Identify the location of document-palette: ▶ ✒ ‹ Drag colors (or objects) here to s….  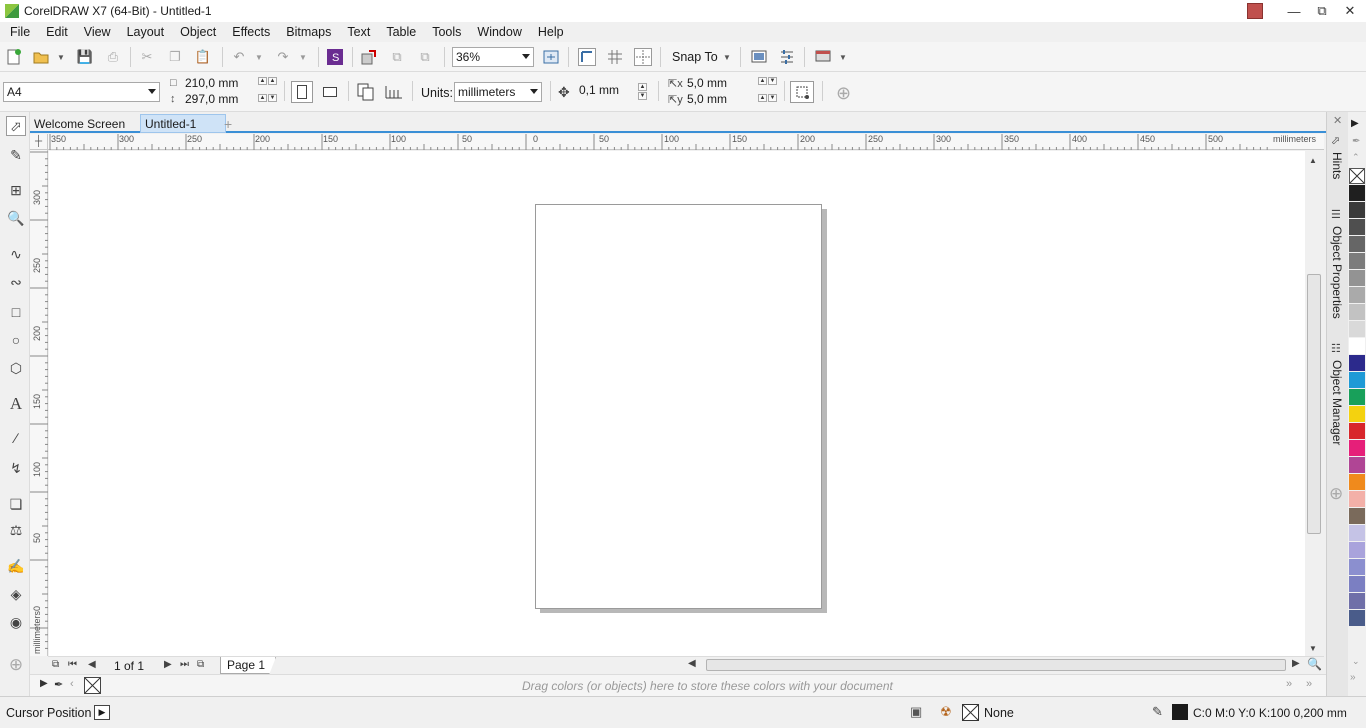
(678, 685).